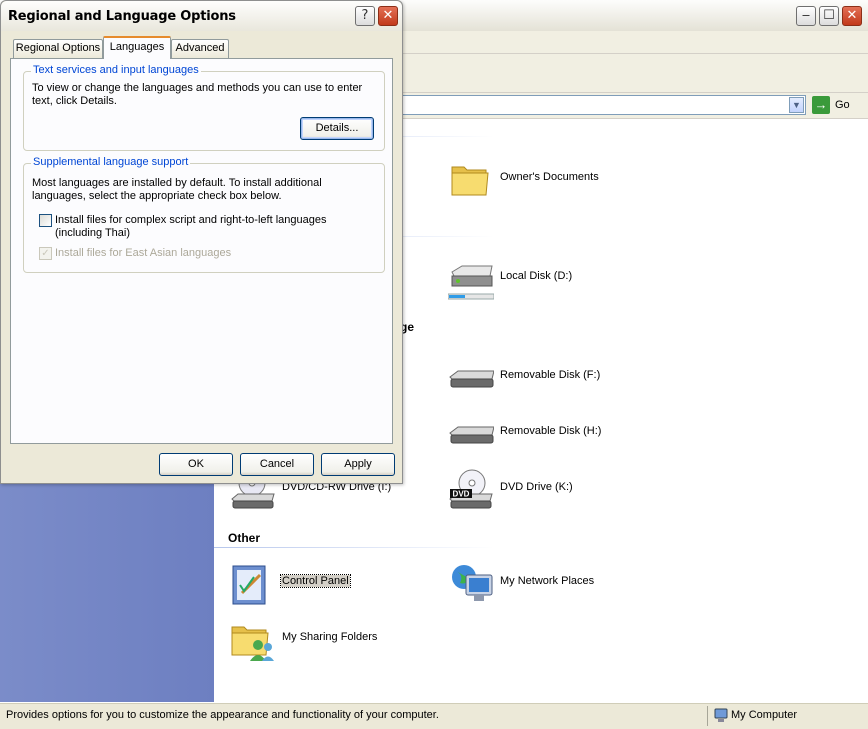  I want to click on list-item: Owner's Documents, so click(548, 181).